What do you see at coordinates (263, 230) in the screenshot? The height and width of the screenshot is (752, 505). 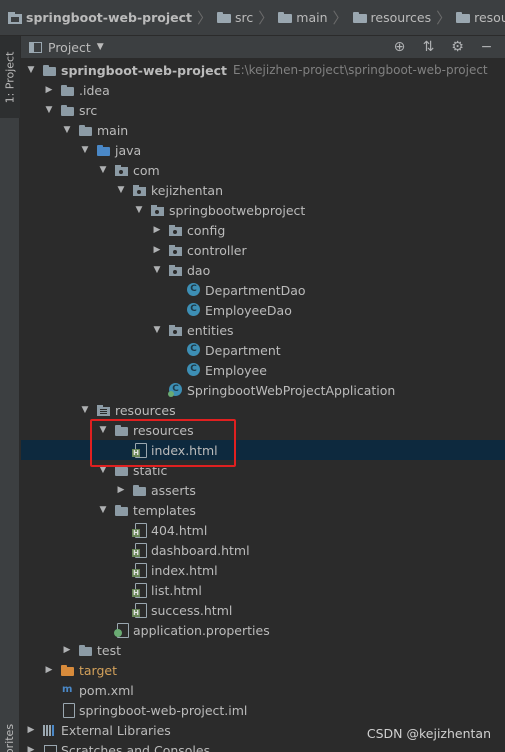 I see `tree-node: ▶ config` at bounding box center [263, 230].